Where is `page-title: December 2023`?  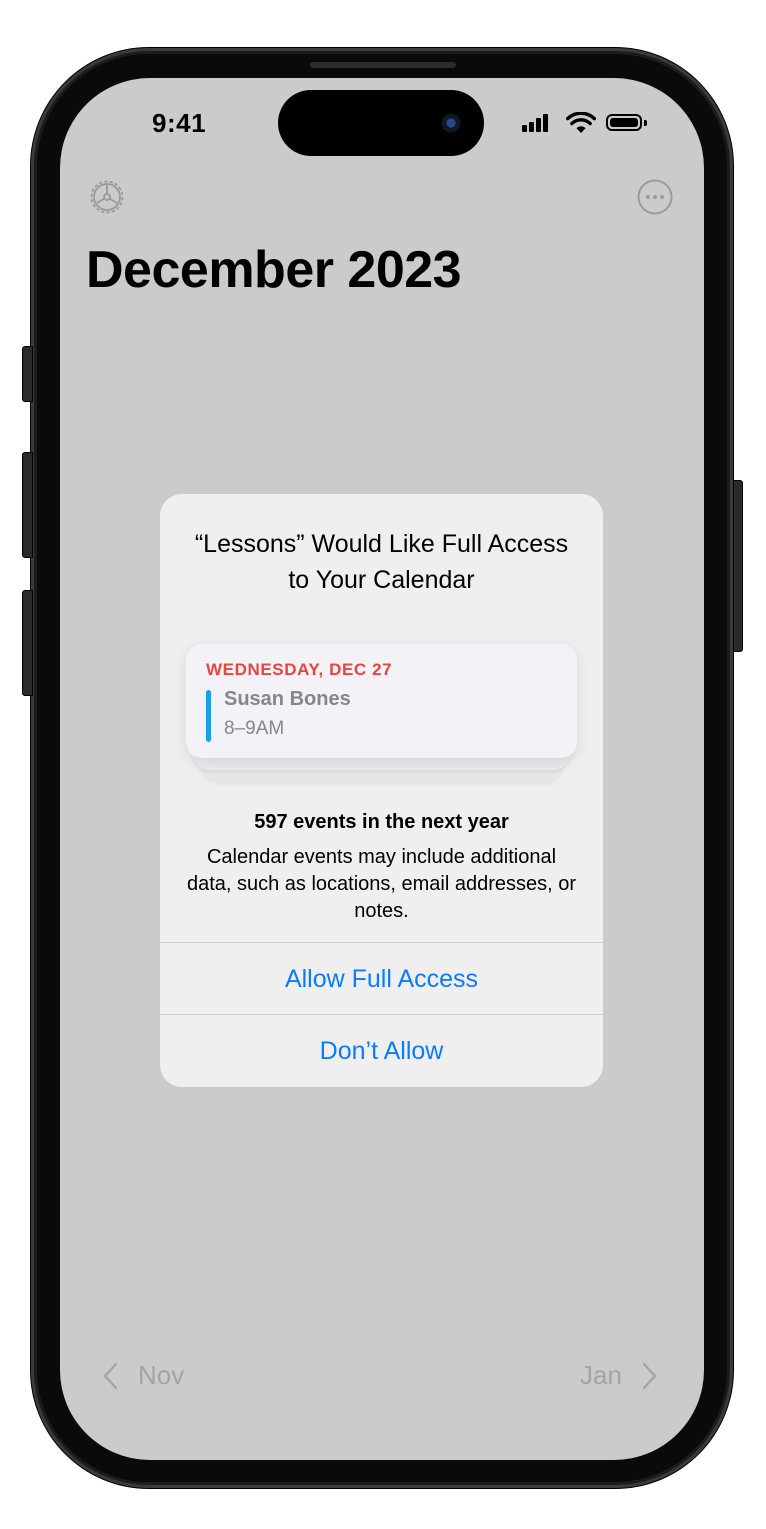
page-title: December 2023 is located at coordinates (274, 270).